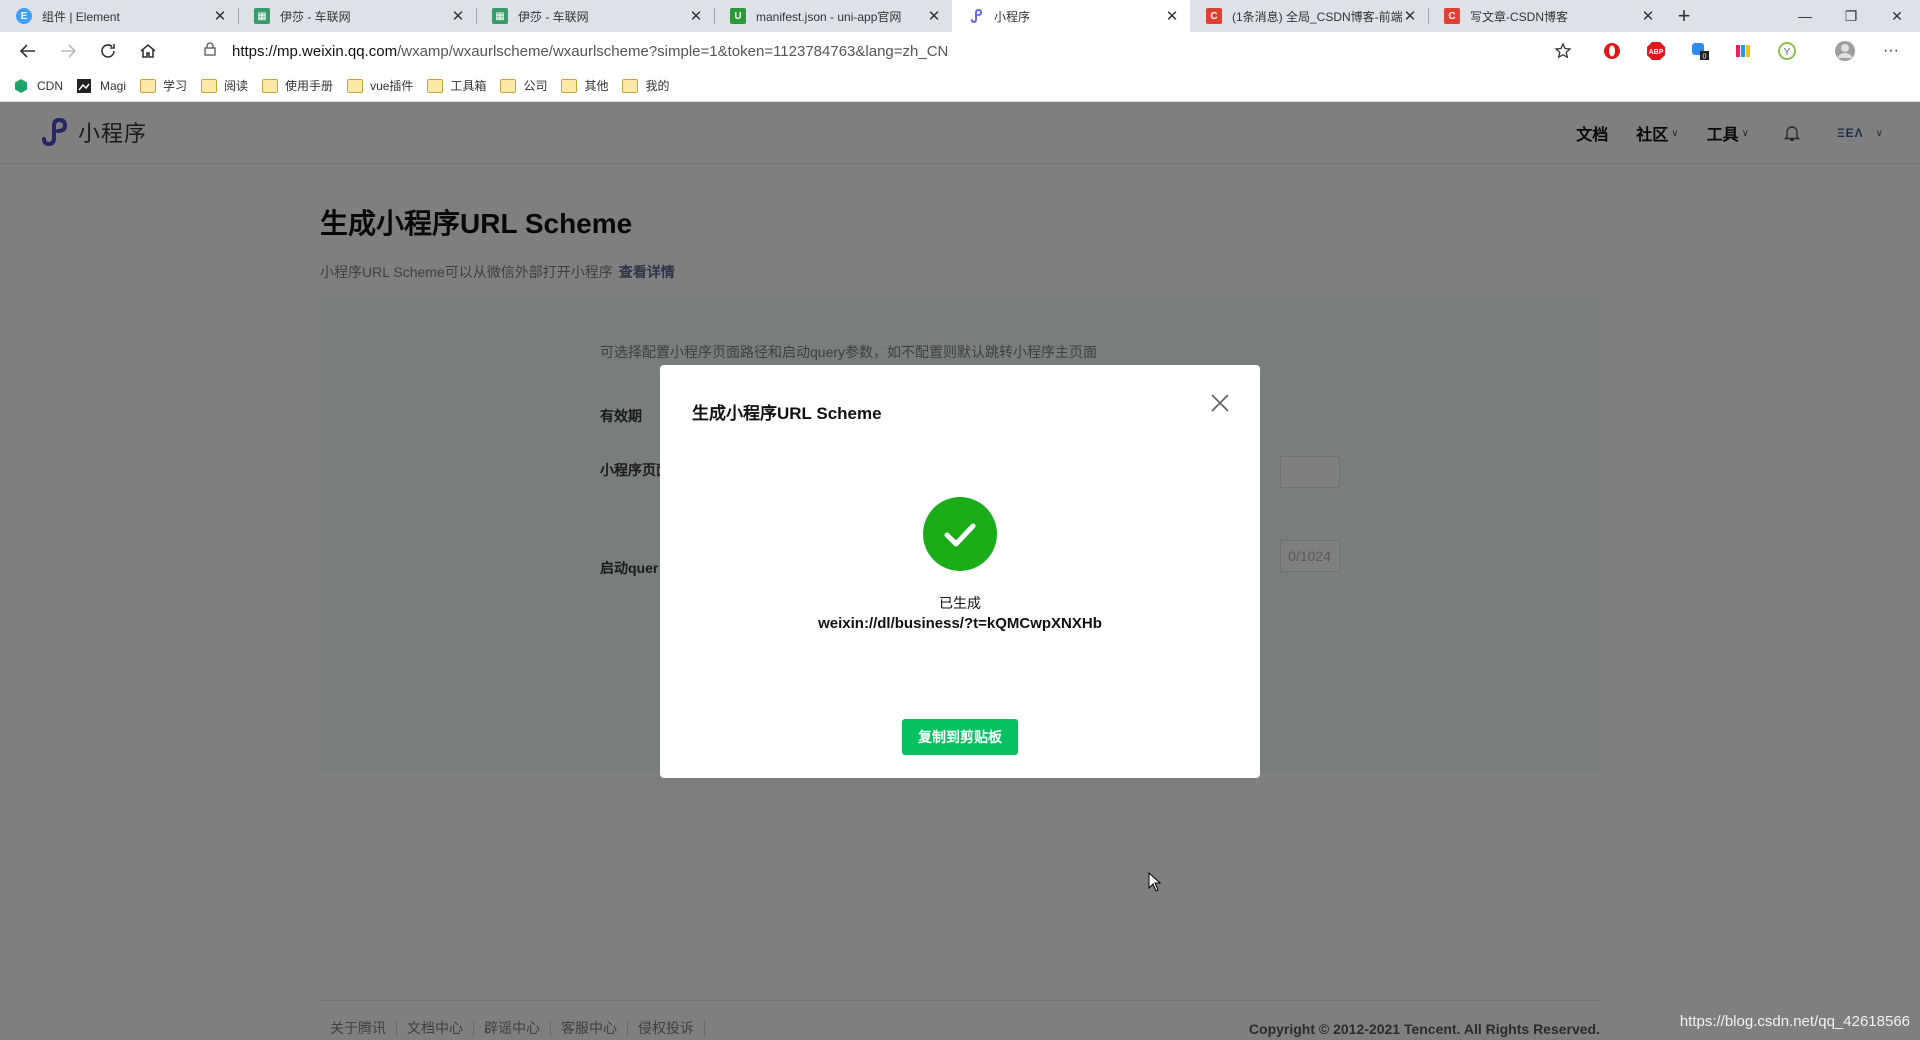 Image resolution: width=1920 pixels, height=1040 pixels. What do you see at coordinates (315, 51) in the screenshot?
I see `url-host: https://mp.weixin.qq.com` at bounding box center [315, 51].